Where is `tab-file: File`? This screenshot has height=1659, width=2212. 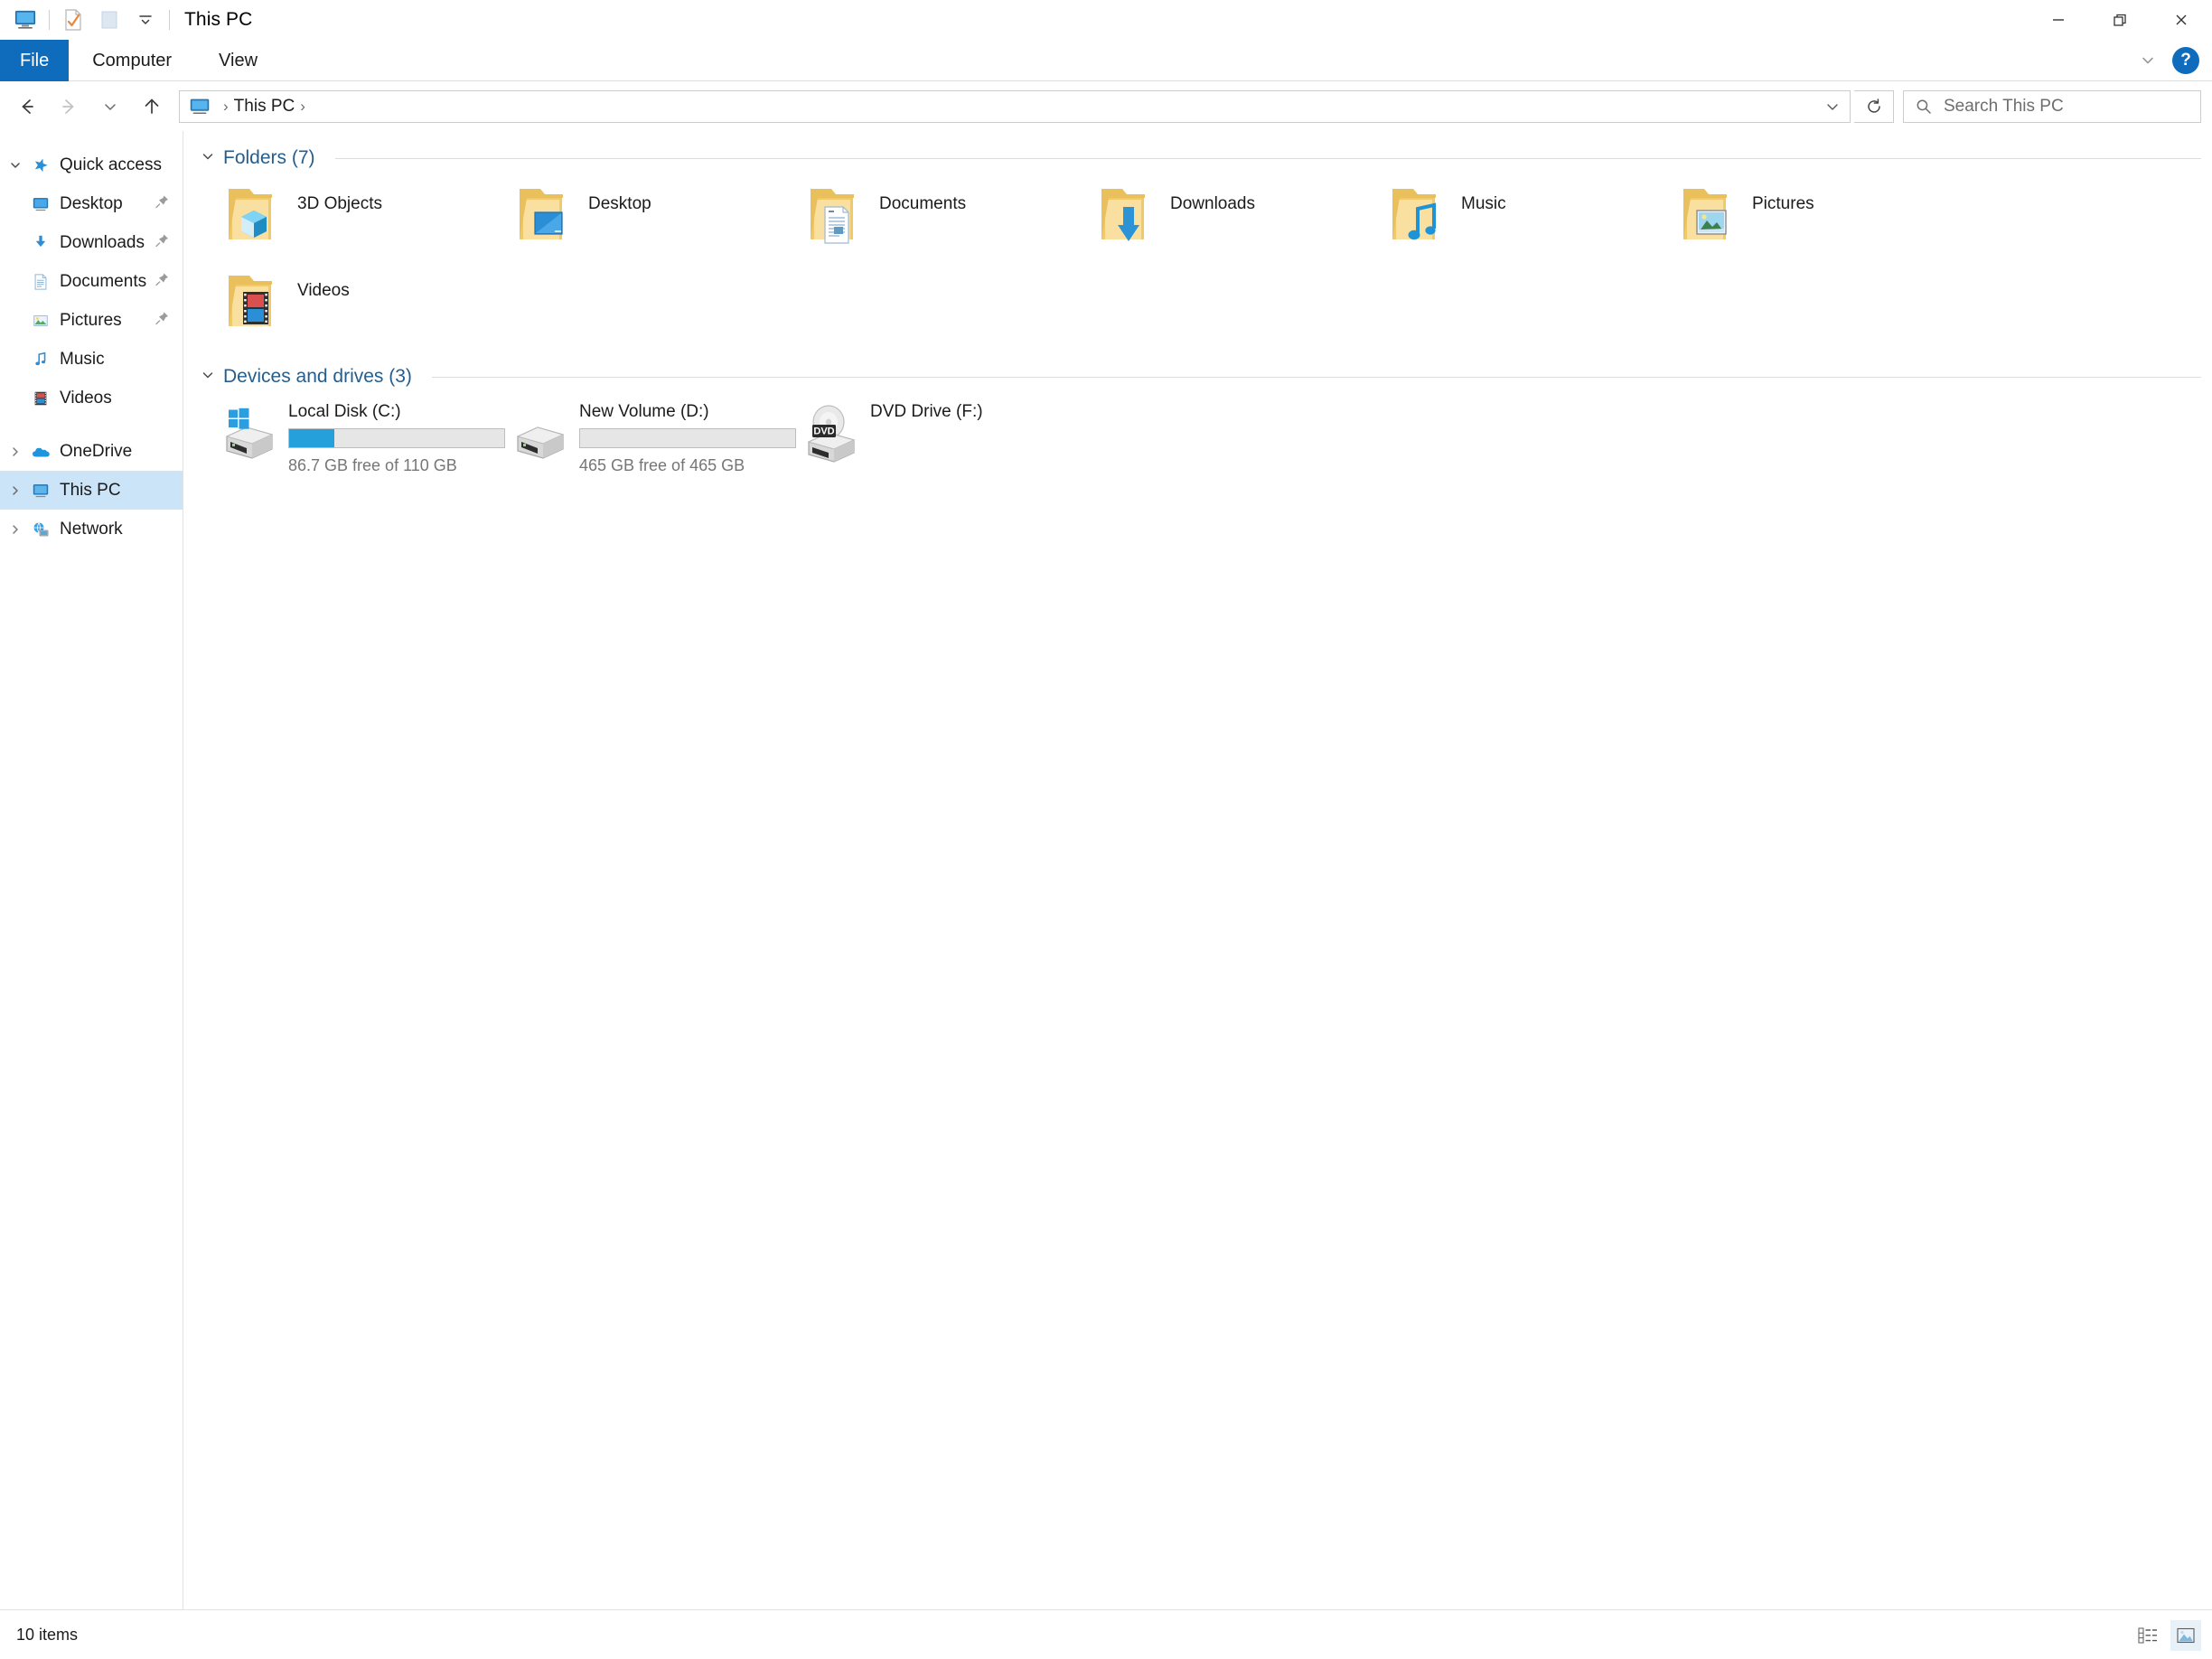
tab-file: File is located at coordinates (35, 60).